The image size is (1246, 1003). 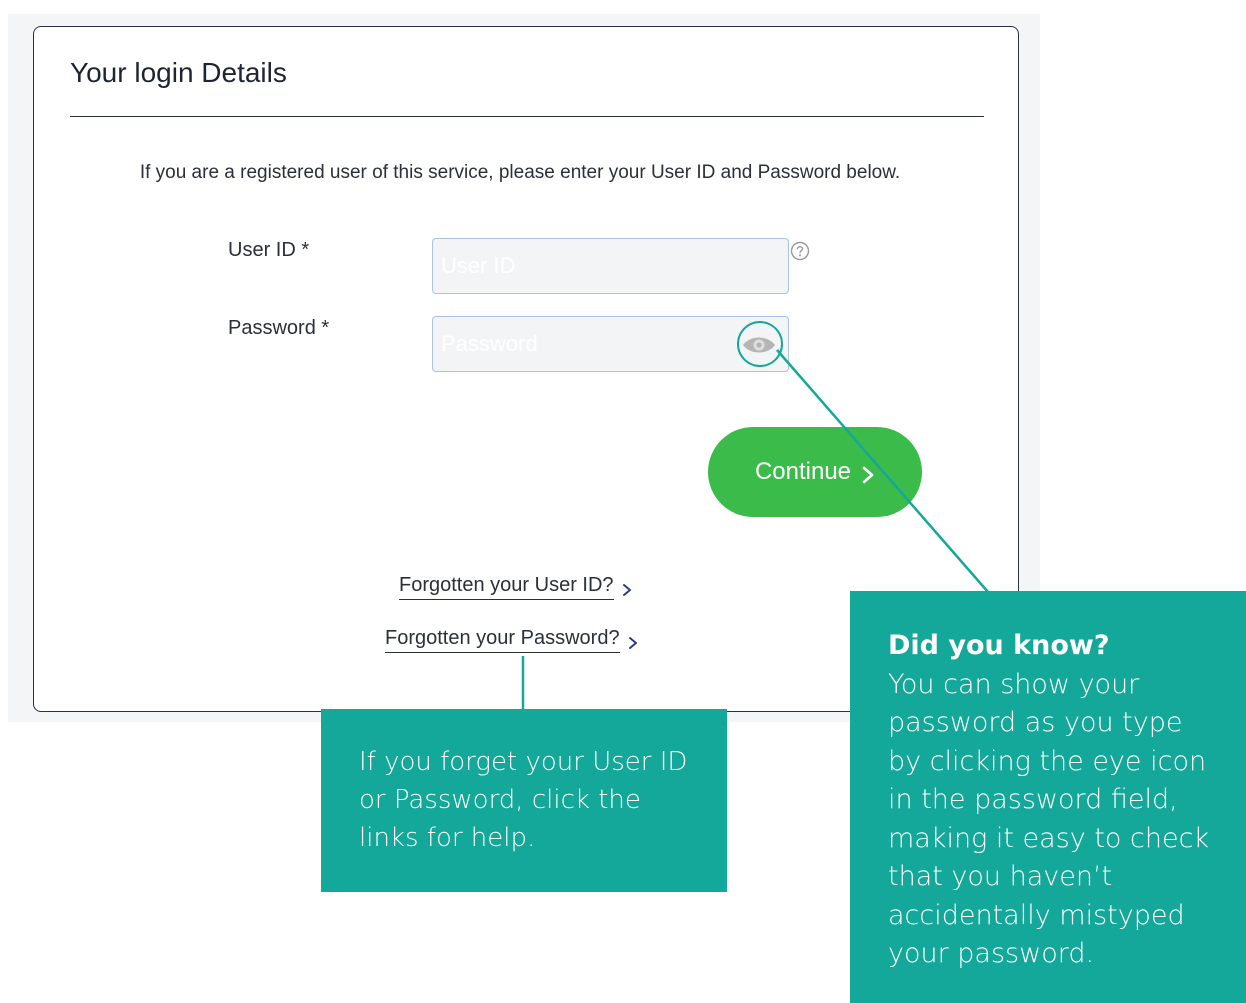 I want to click on password-label: Password *, so click(x=279, y=328).